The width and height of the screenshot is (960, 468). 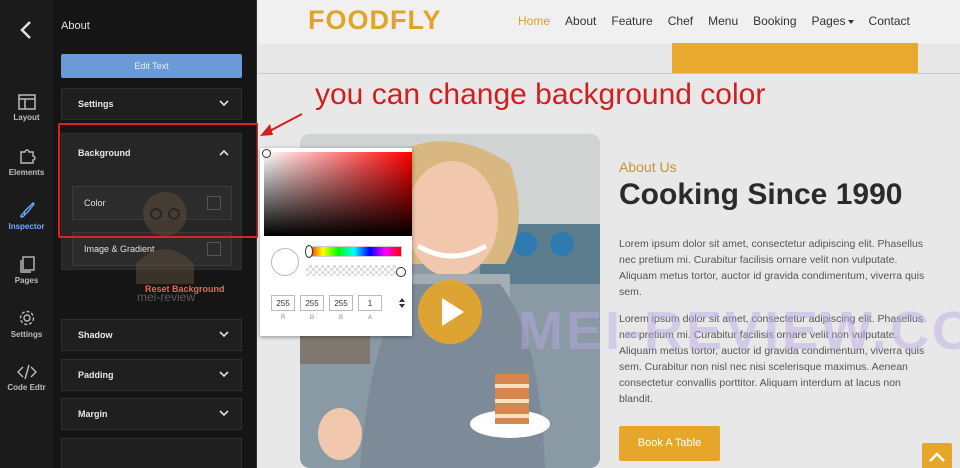 What do you see at coordinates (75, 26) in the screenshot?
I see `panel-title: About` at bounding box center [75, 26].